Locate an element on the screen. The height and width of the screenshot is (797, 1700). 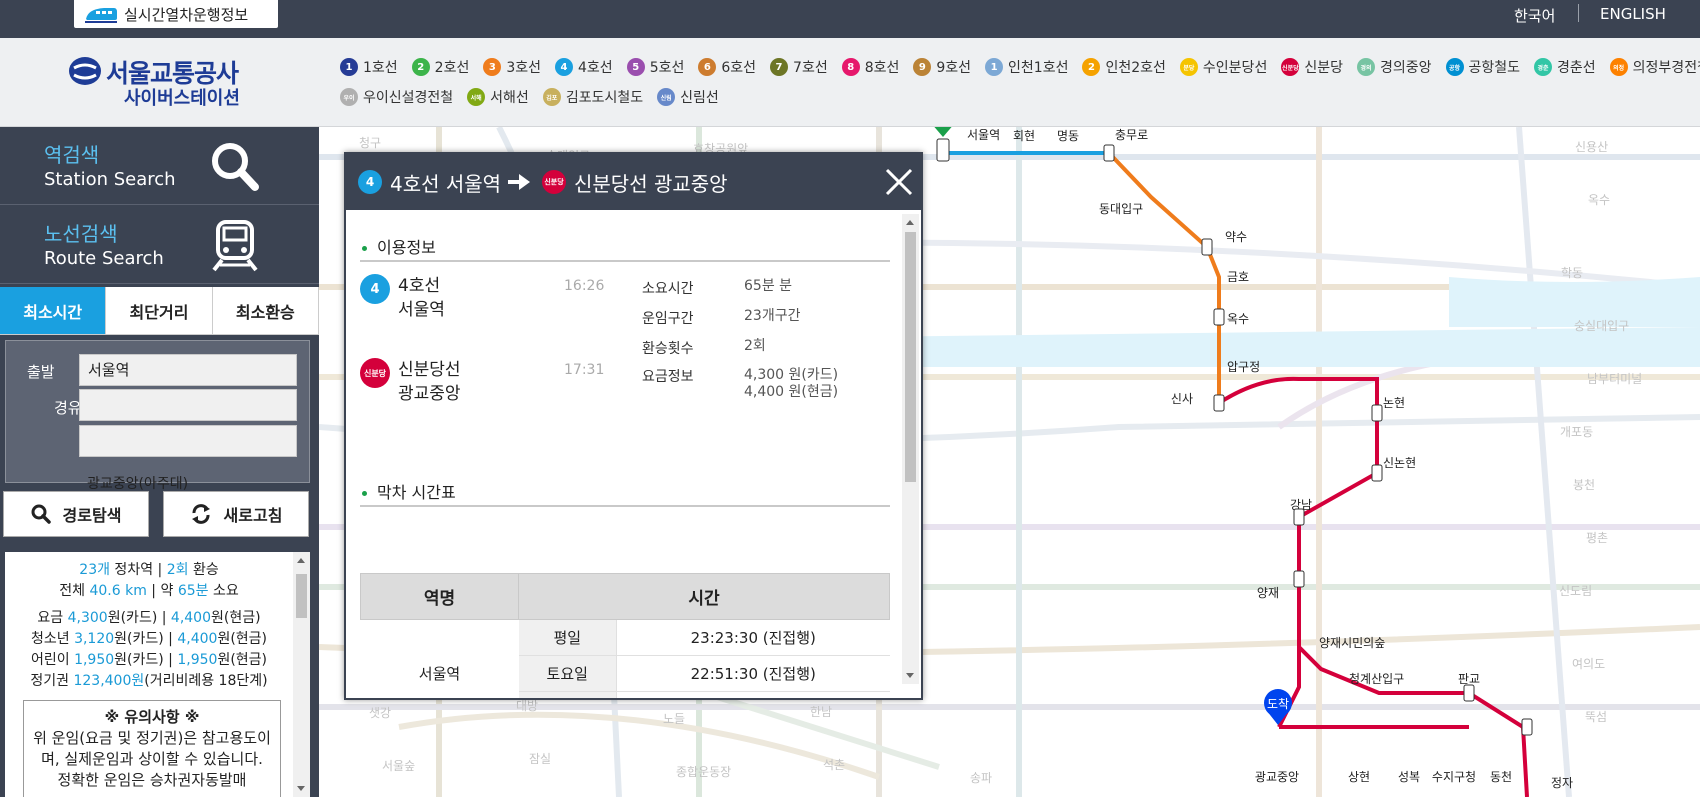
magnifier-icon is located at coordinates (41, 514).